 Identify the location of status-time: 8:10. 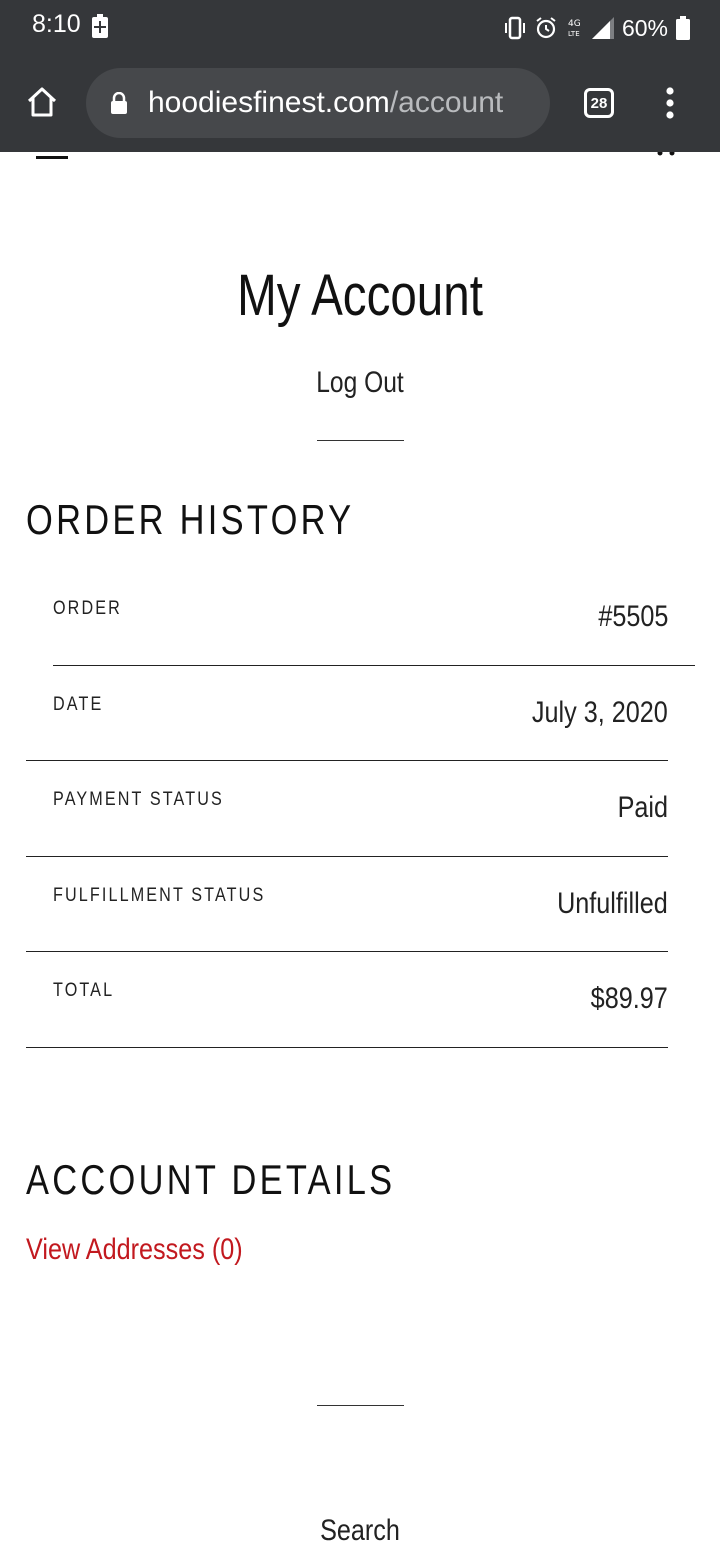
(56, 24).